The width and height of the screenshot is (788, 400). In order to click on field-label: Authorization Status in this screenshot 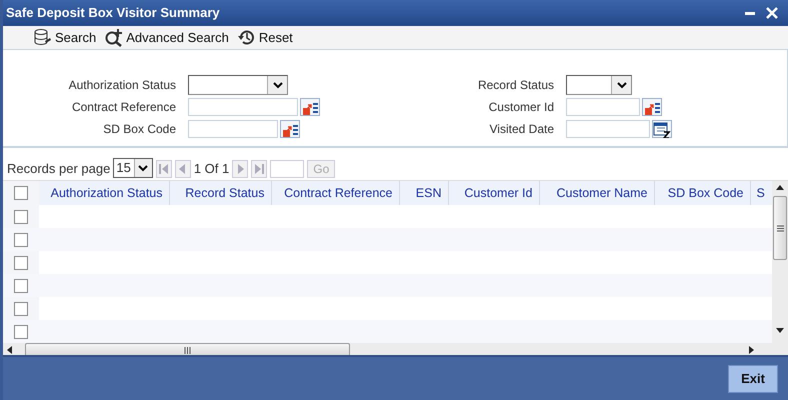, I will do `click(122, 85)`.